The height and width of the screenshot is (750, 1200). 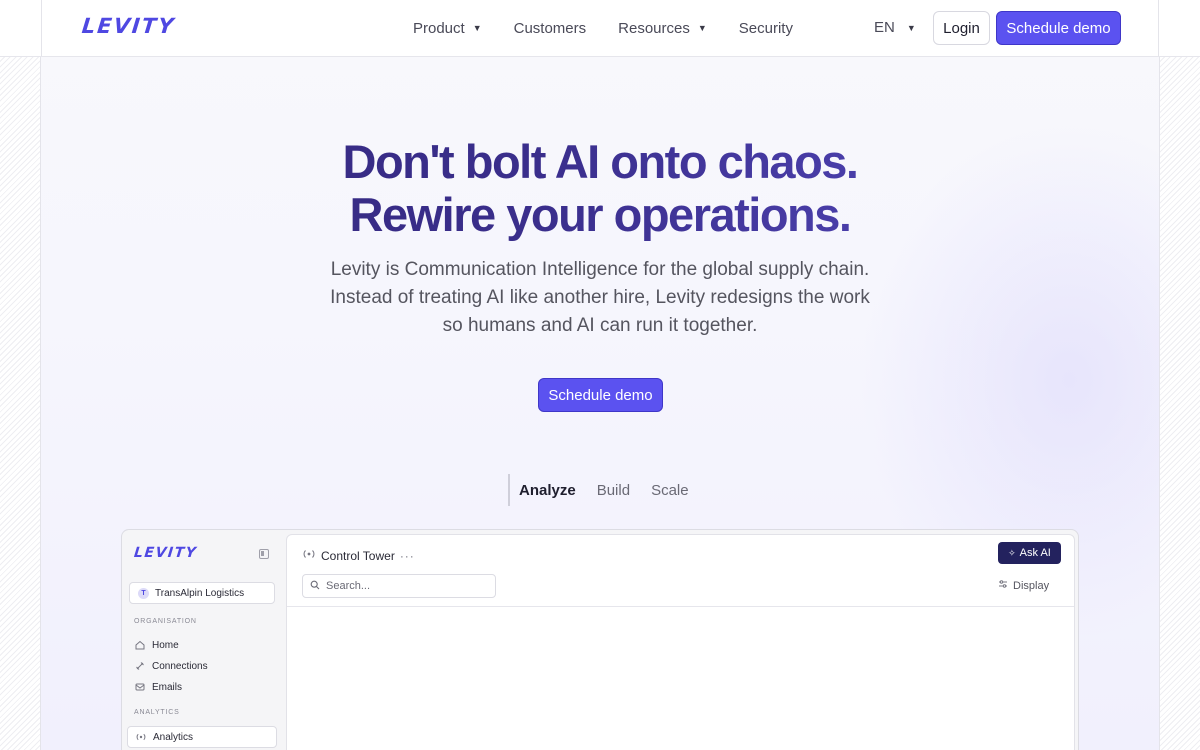 I want to click on org-switcher: T TransAlpin Logistics, so click(x=202, y=593).